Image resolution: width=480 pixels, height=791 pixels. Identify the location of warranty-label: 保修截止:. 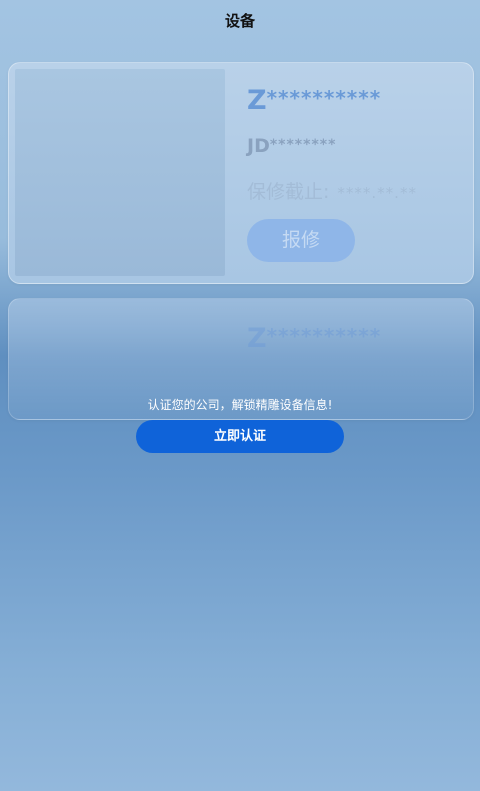
(288, 192).